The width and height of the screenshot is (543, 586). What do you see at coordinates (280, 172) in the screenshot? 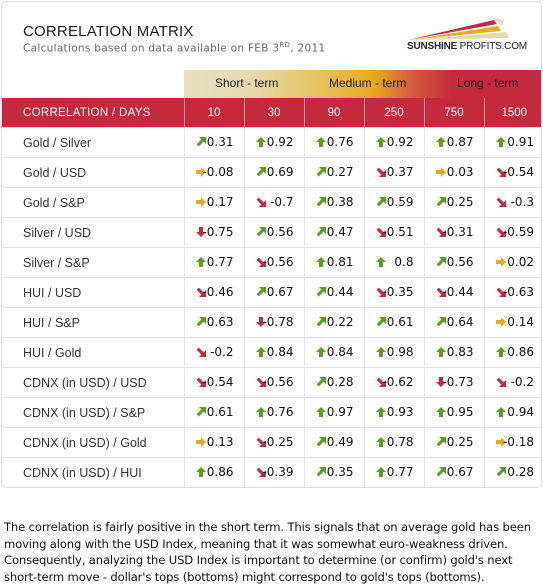
I see `correlation-value: 0.69` at bounding box center [280, 172].